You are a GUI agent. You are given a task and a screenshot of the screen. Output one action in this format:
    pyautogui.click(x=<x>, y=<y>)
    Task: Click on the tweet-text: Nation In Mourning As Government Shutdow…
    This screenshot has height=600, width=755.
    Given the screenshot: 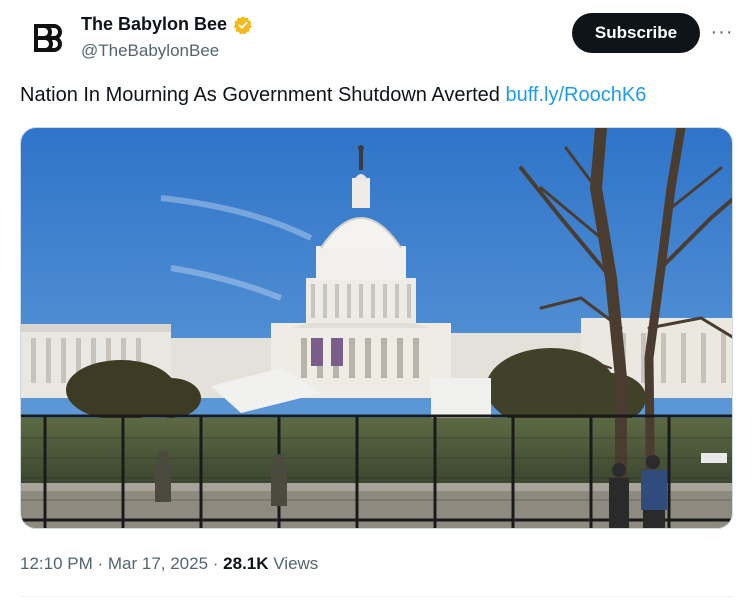 What is the action you would take?
    pyautogui.click(x=333, y=95)
    